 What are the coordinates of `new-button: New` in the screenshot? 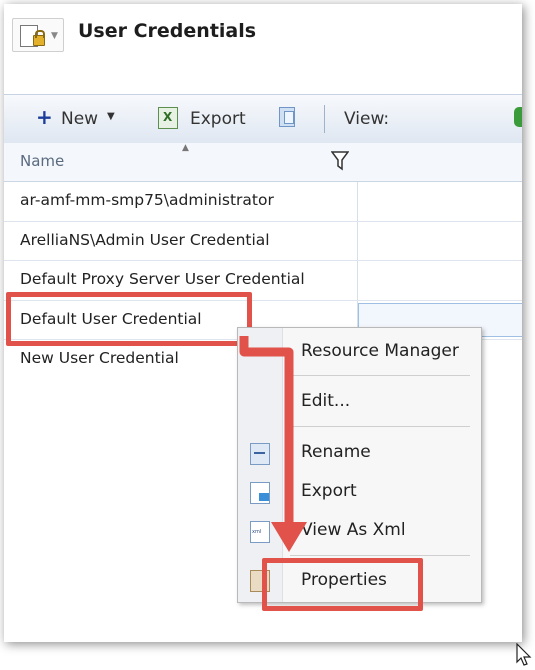 It's located at (79, 119).